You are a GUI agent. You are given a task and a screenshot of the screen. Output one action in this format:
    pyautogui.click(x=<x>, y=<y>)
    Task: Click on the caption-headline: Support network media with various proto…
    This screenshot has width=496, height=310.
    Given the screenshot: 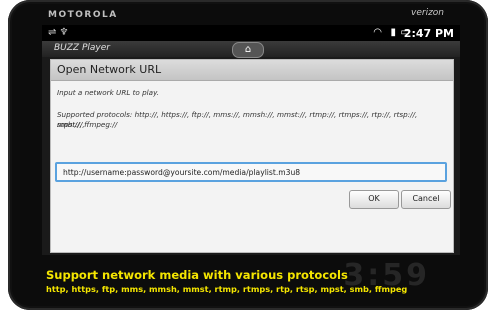 What is the action you would take?
    pyautogui.click(x=197, y=275)
    